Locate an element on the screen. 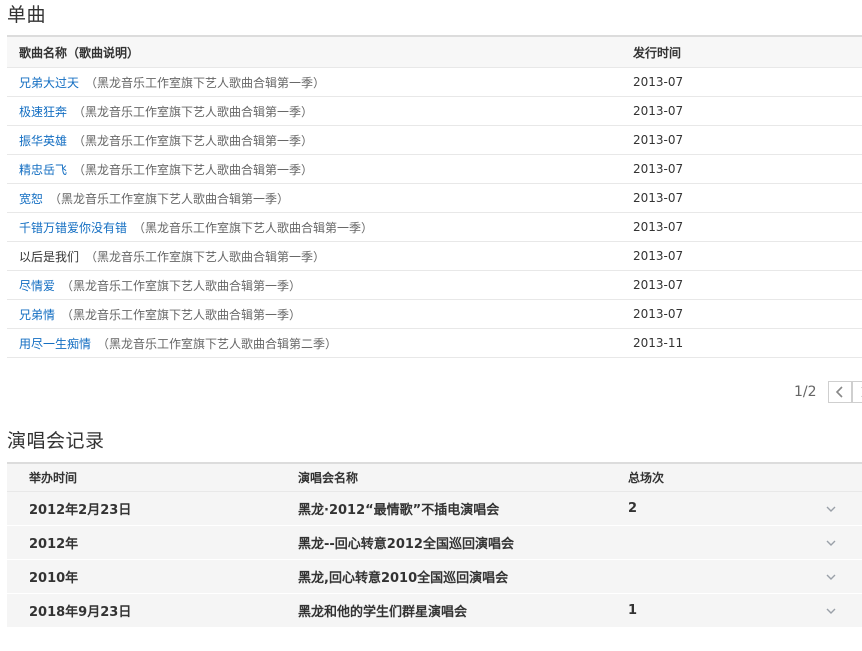 The image size is (862, 651). concert-row: 2012年 黑龙--回心转意2012全国巡回演唱会 is located at coordinates (434, 543).